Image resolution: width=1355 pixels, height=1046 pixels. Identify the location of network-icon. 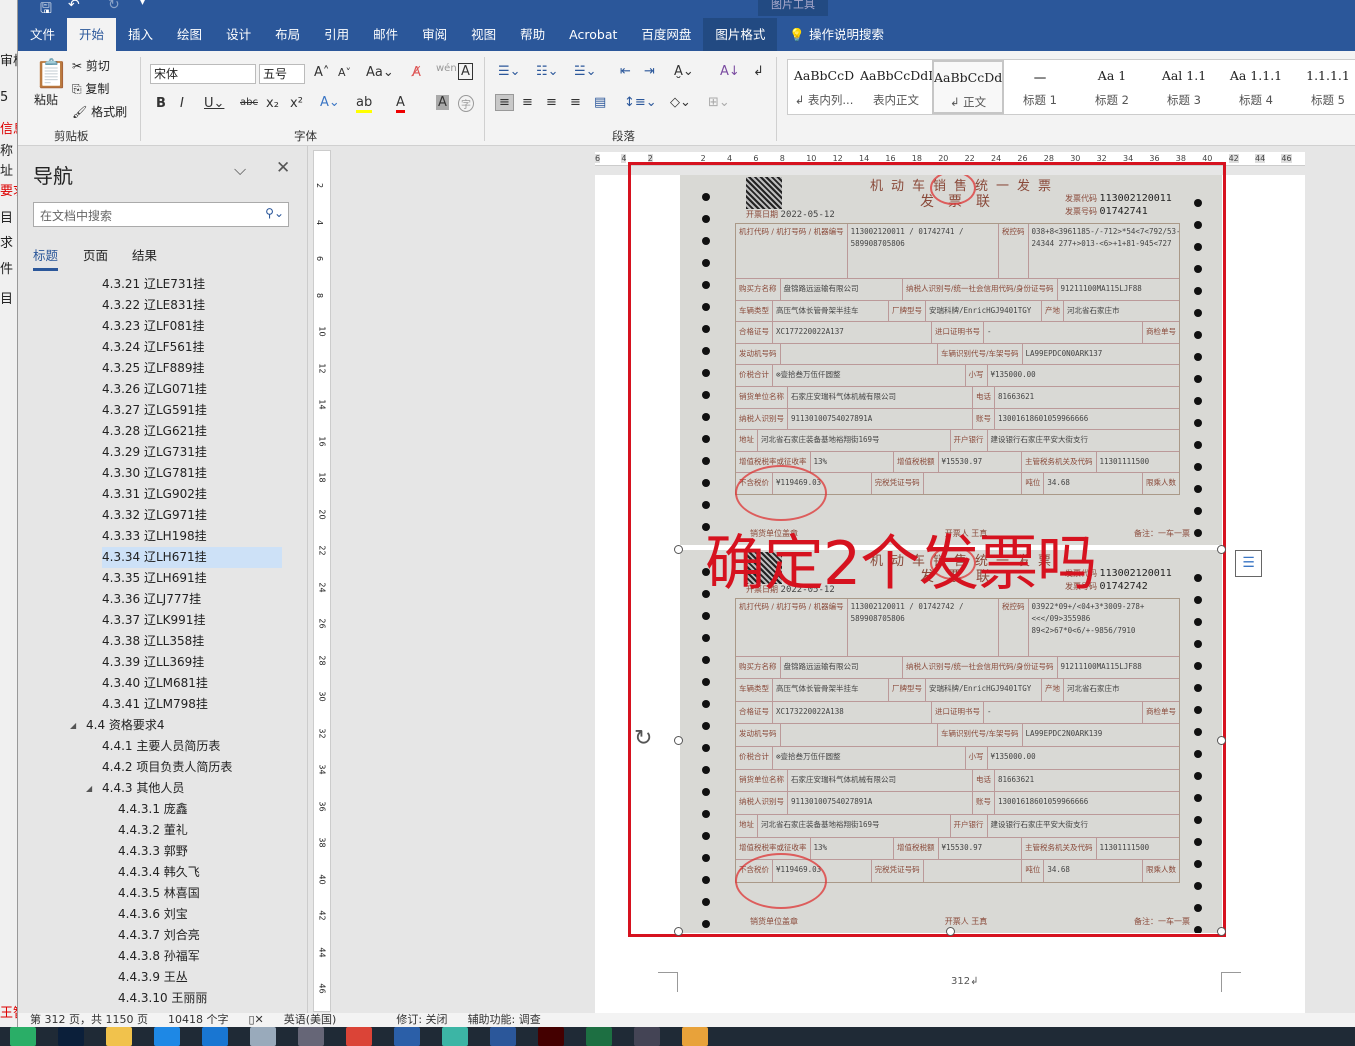
(407, 1036).